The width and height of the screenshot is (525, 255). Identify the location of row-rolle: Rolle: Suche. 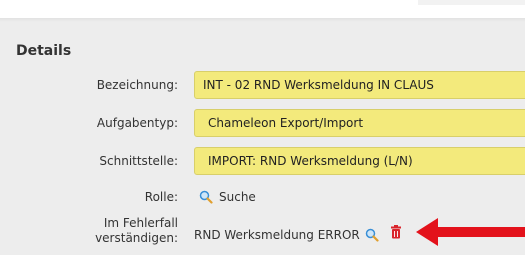
(262, 198).